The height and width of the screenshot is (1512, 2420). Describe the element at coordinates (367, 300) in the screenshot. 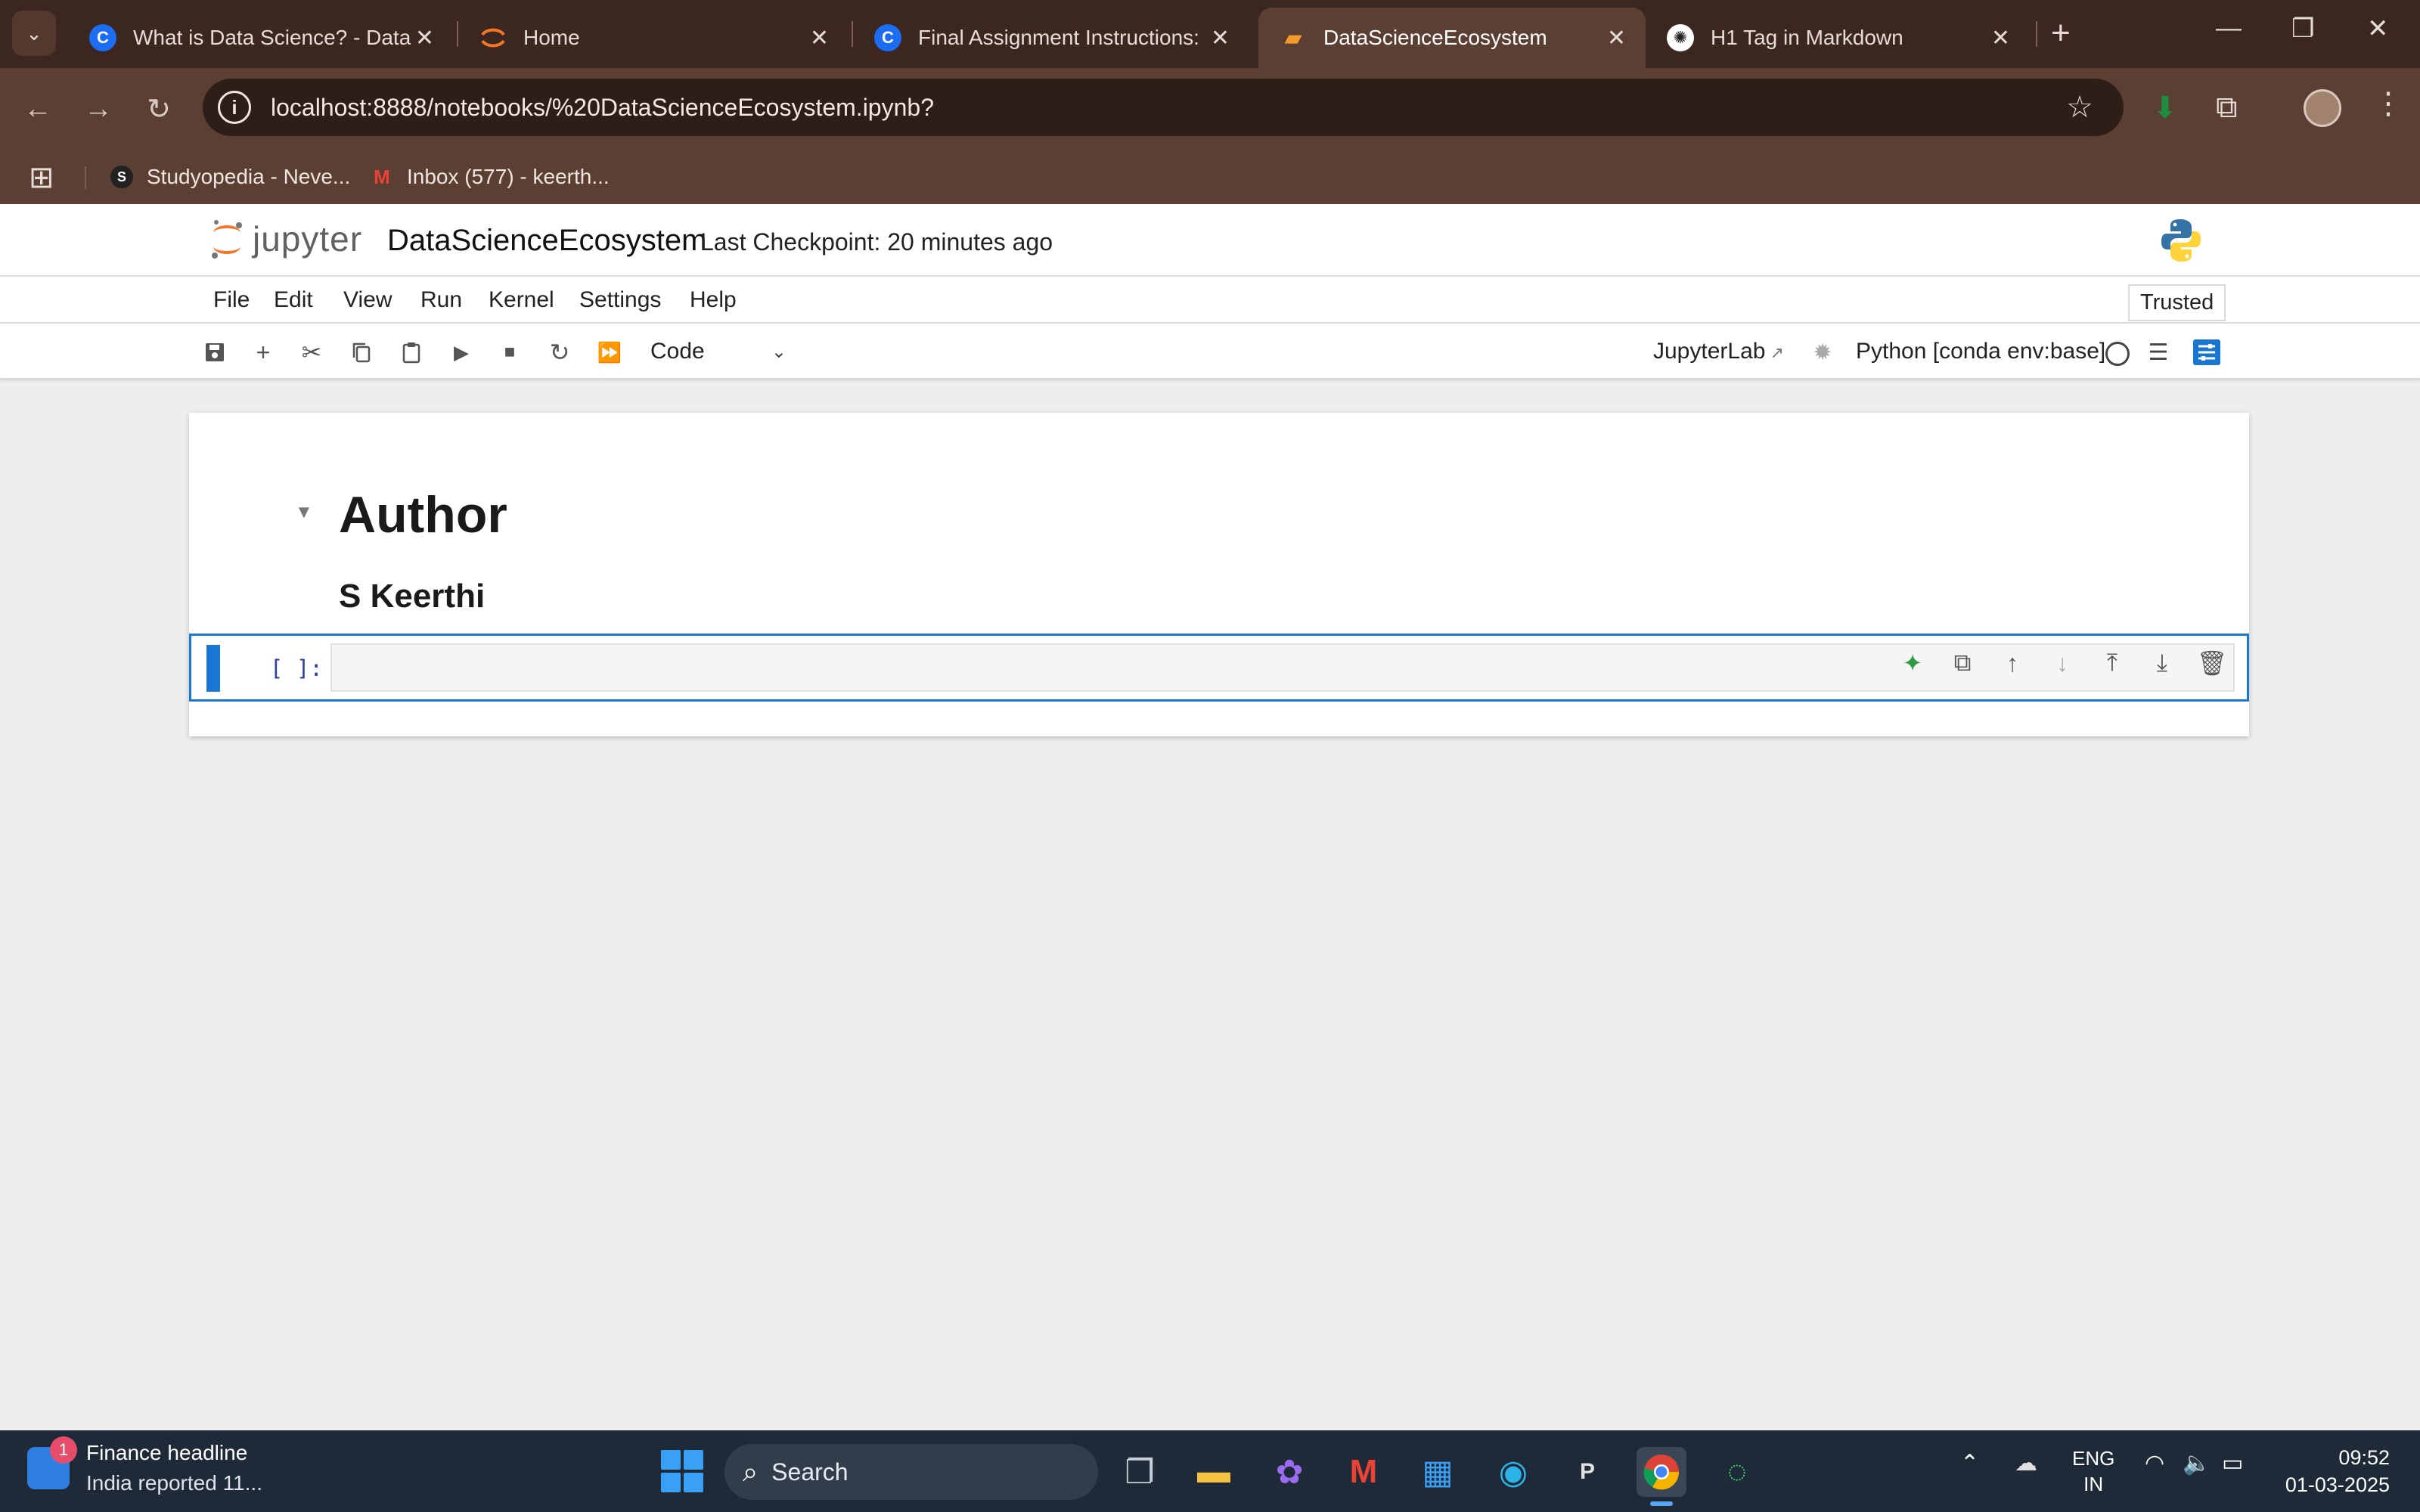

I see `menu-view: View` at that location.